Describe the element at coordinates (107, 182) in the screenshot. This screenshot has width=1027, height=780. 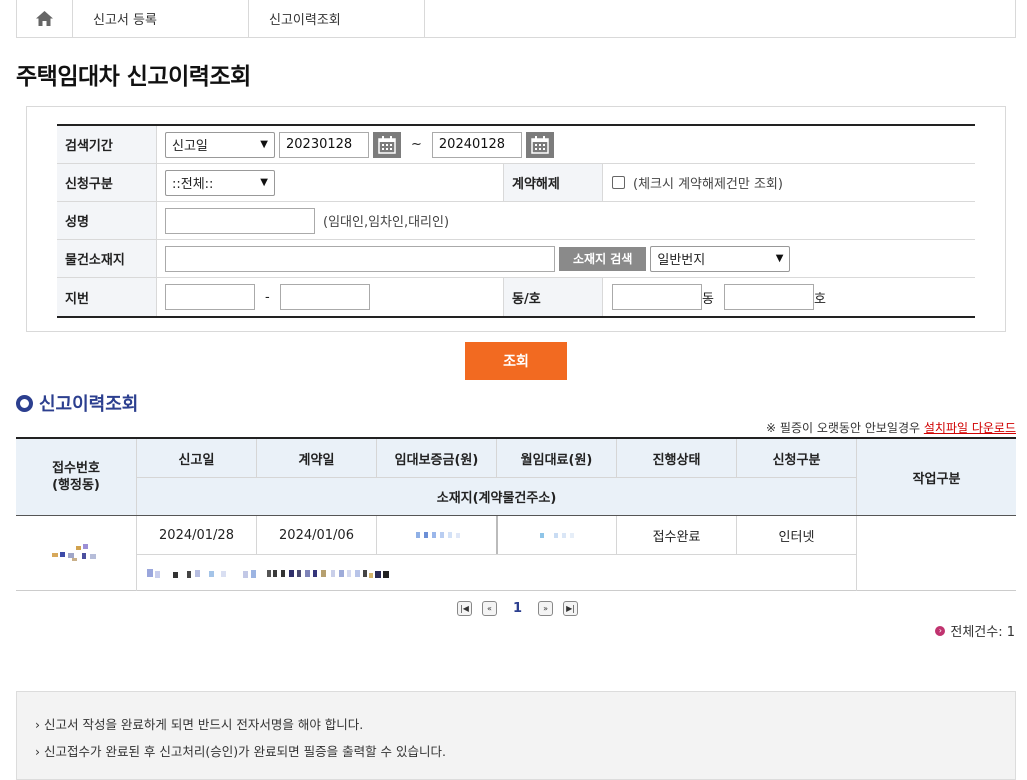
I see `apply-type-label: 신청구분` at that location.